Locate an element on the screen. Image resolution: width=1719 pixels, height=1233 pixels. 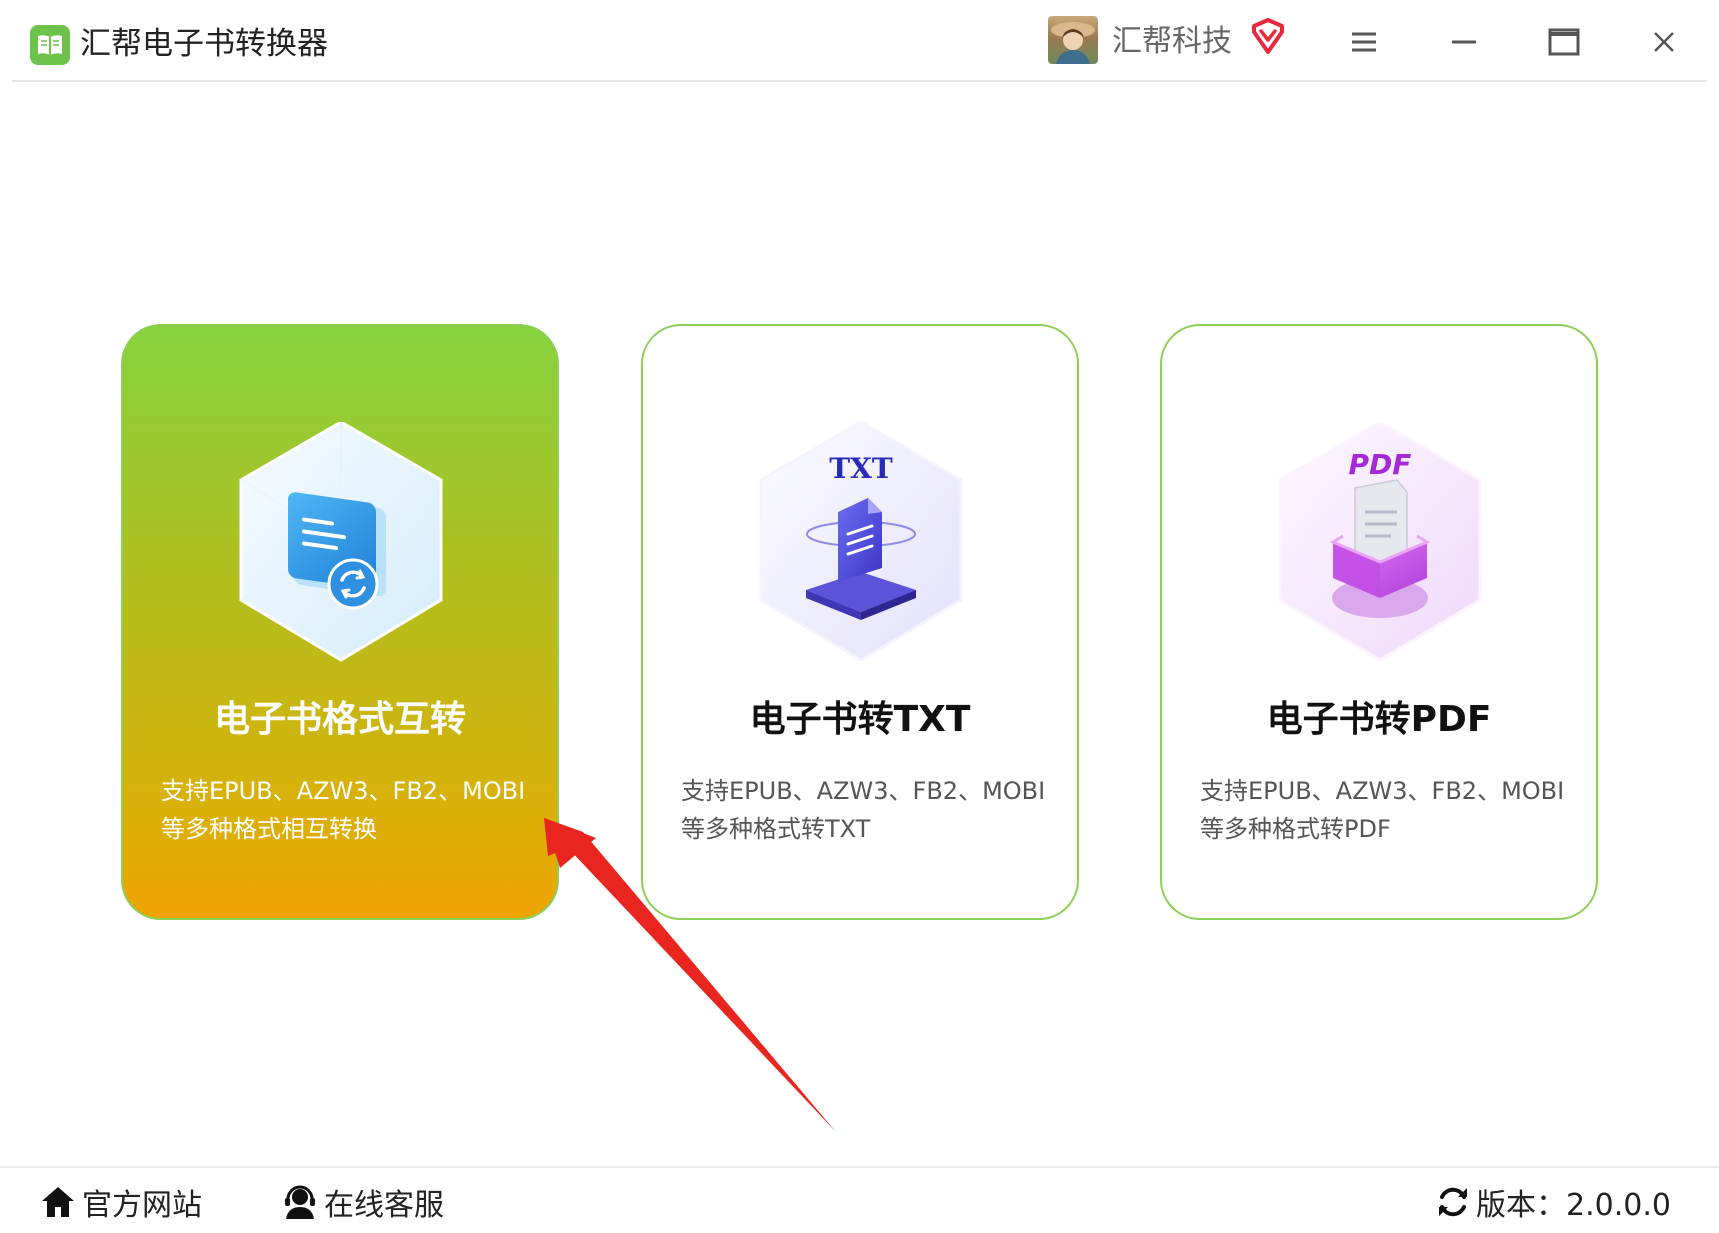
pdf-icon-label: PDF is located at coordinates (1380, 464).